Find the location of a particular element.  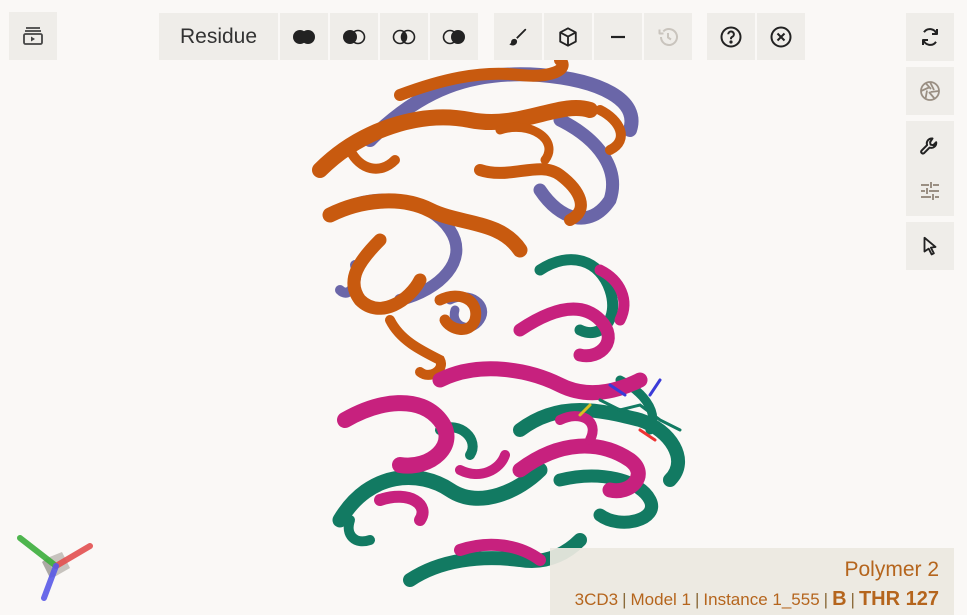

info-location: 3CD3 | Model 1 | Instance 1_555 | B | THR 127 is located at coordinates (756, 599).